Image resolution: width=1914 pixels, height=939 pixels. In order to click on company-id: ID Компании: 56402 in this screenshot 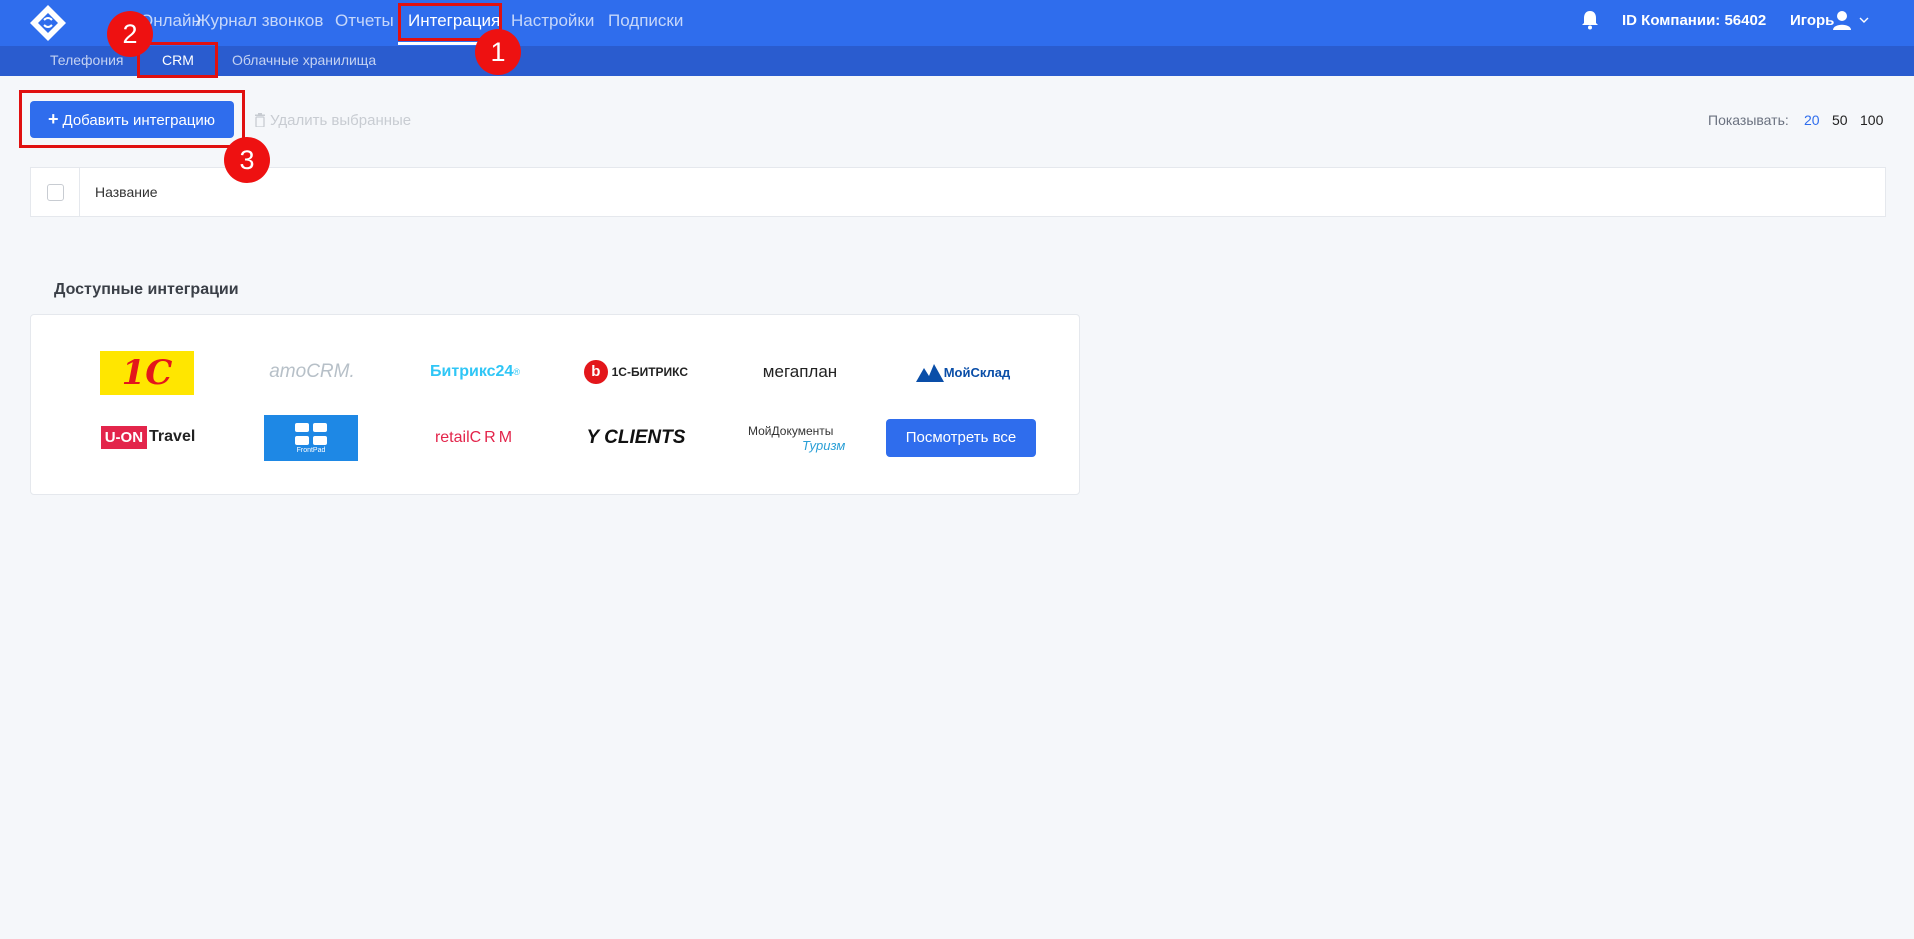, I will do `click(1694, 20)`.